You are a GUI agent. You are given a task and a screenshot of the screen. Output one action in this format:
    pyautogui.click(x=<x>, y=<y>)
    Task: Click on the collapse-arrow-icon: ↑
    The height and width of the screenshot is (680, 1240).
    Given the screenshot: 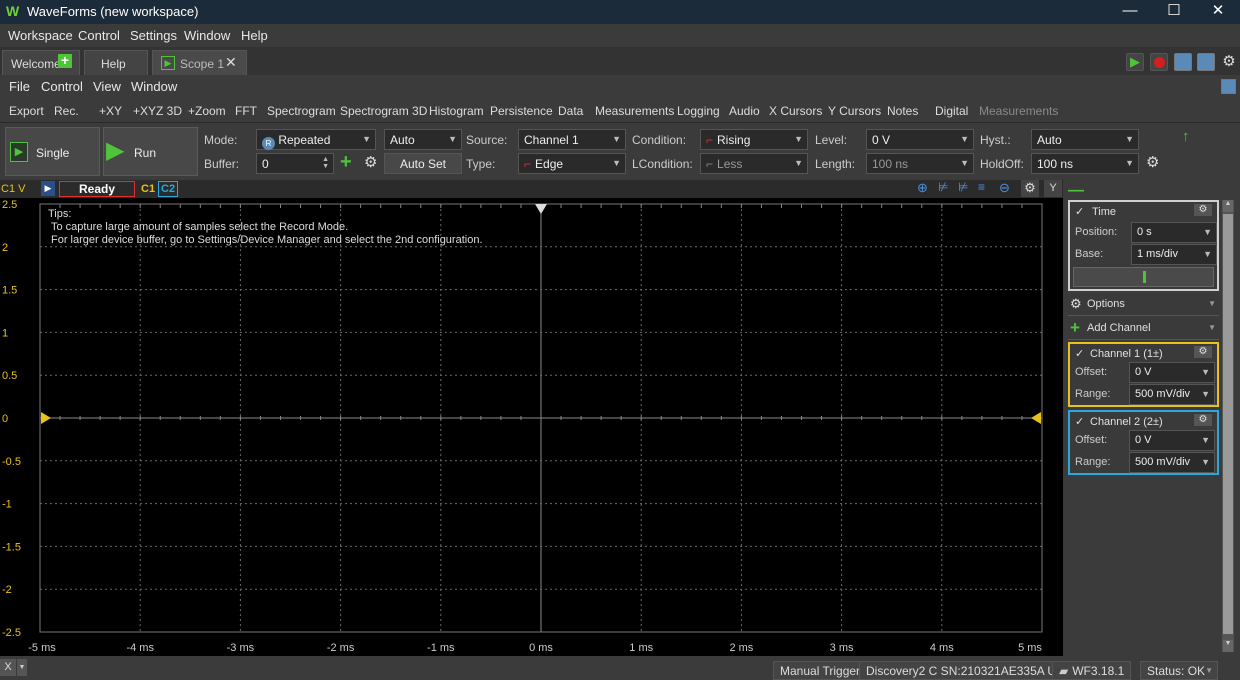 What is the action you would take?
    pyautogui.click(x=1186, y=136)
    